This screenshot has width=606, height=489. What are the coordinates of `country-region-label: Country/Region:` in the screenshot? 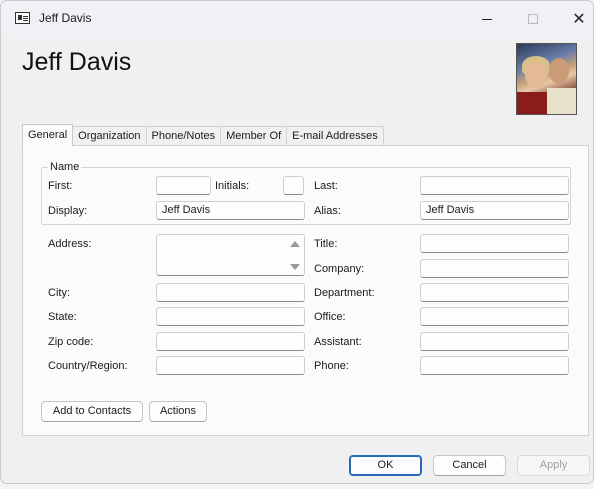 It's located at (88, 366).